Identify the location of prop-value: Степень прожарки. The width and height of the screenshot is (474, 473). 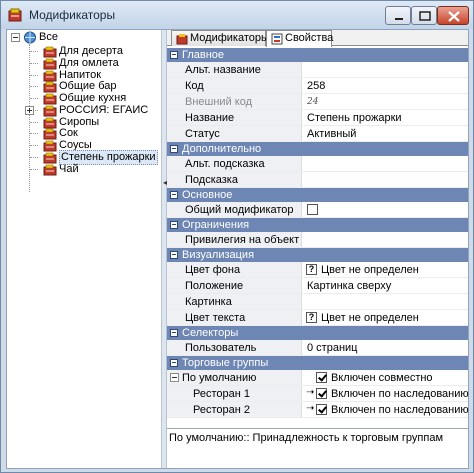
(354, 118).